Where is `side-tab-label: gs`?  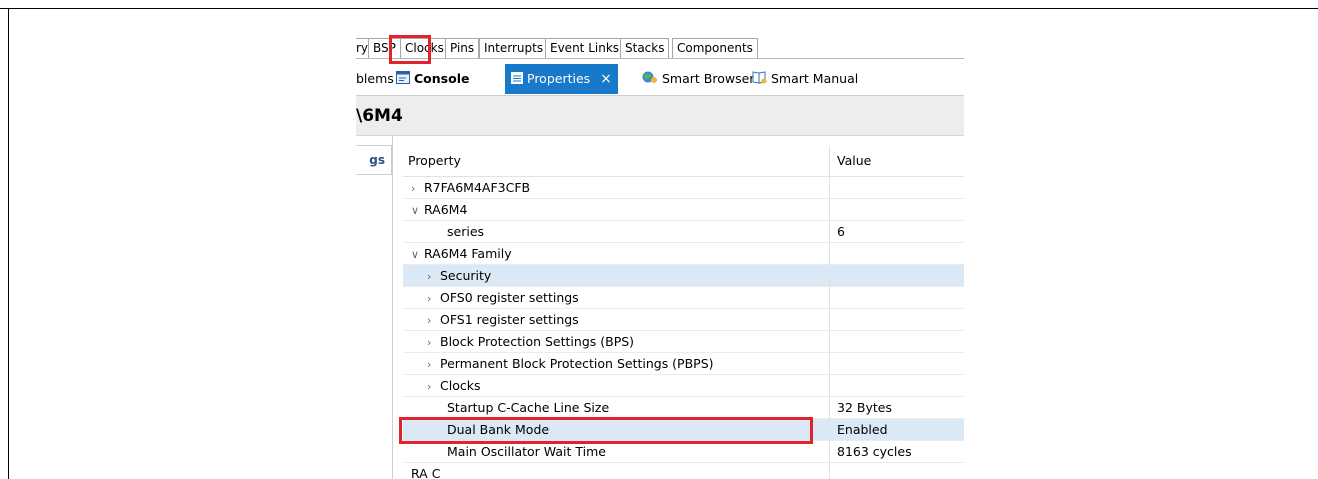
side-tab-label: gs is located at coordinates (377, 160).